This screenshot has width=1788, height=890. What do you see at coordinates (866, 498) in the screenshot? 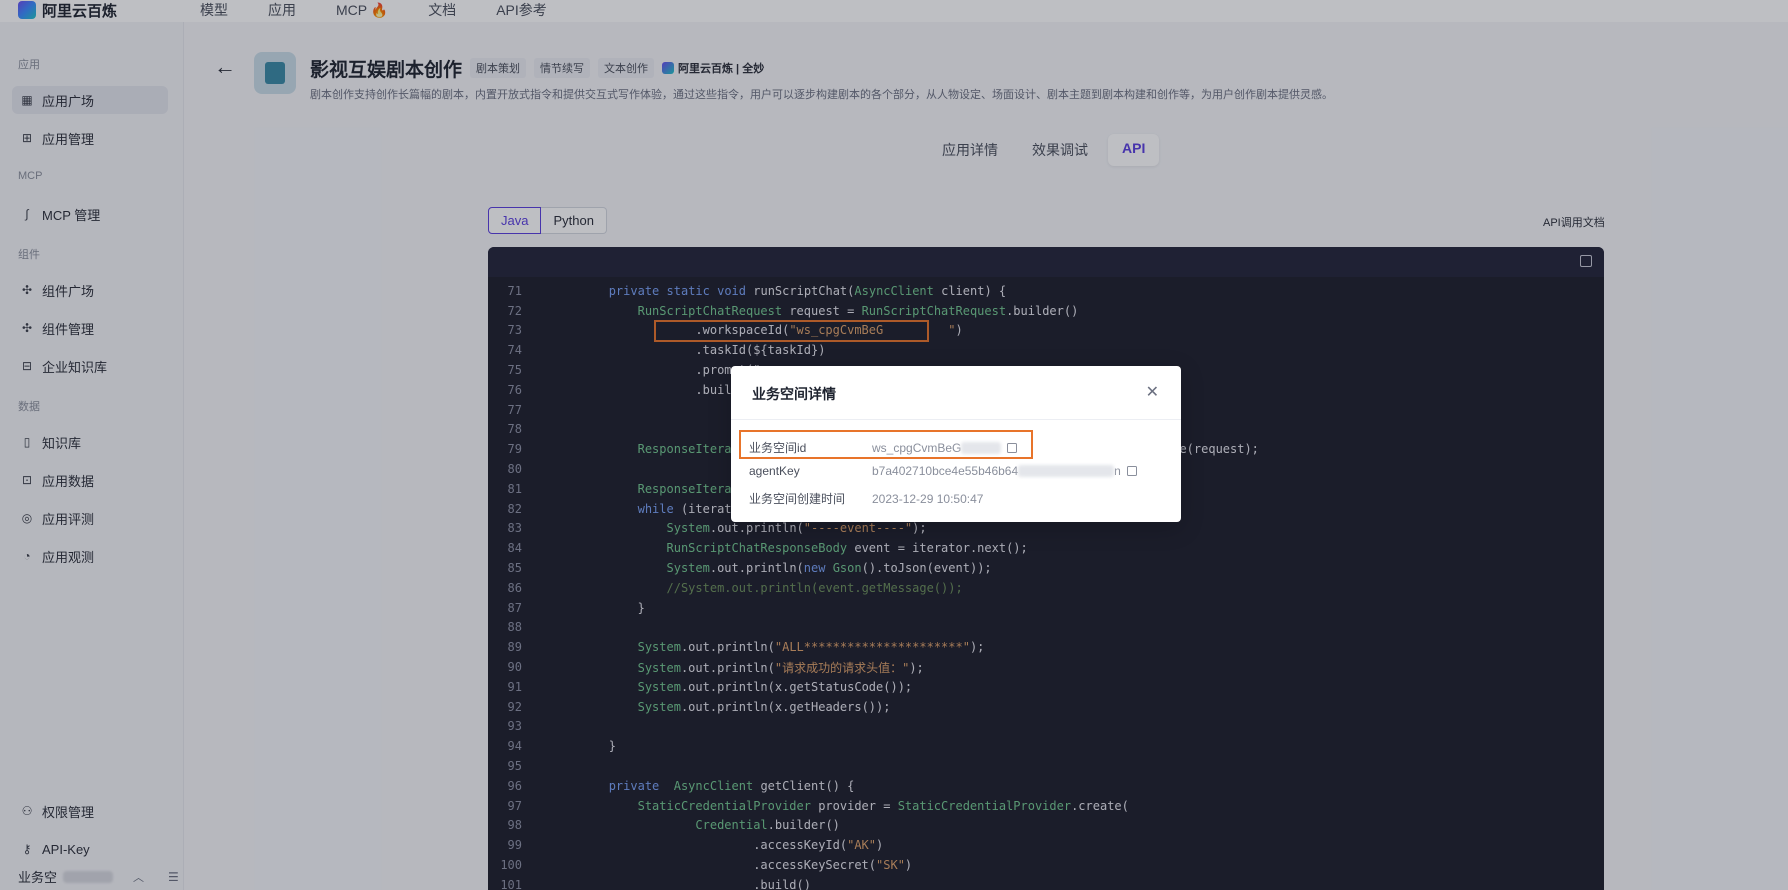
I see `modal-row-created-time: 业务空间创建时间 2023-12-29 10:50:47` at bounding box center [866, 498].